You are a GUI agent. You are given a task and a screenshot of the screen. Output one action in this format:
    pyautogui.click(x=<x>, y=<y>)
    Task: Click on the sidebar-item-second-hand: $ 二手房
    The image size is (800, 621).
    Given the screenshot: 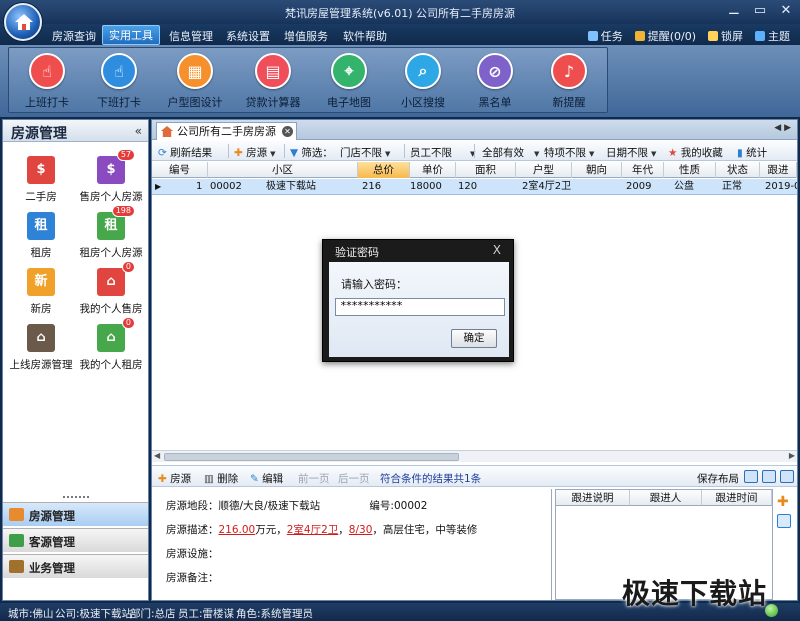 What is the action you would take?
    pyautogui.click(x=41, y=180)
    